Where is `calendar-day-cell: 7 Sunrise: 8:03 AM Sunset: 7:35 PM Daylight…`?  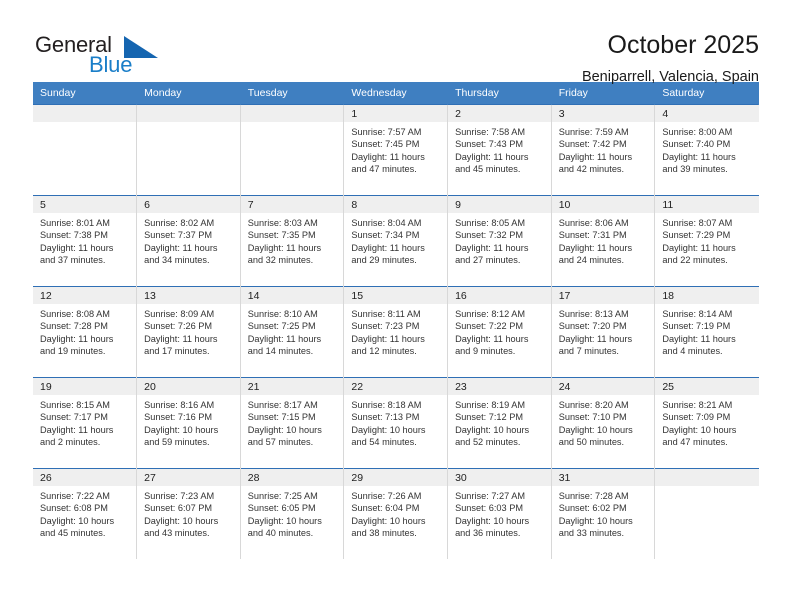
calendar-day-cell: 7 Sunrise: 8:03 AM Sunset: 7:35 PM Daylight… is located at coordinates (292, 241).